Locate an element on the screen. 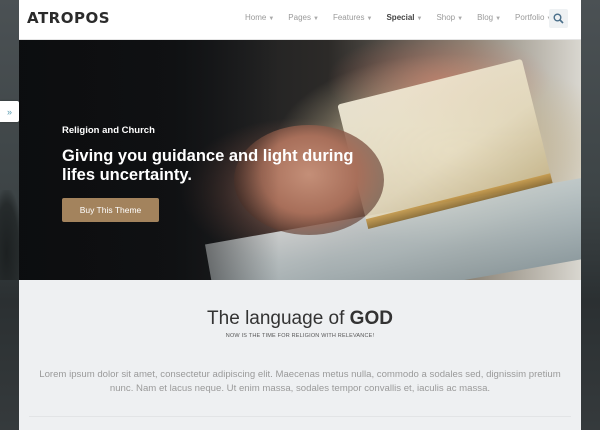 This screenshot has height=430, width=600. nav-item-label: Portfolio is located at coordinates (530, 17).